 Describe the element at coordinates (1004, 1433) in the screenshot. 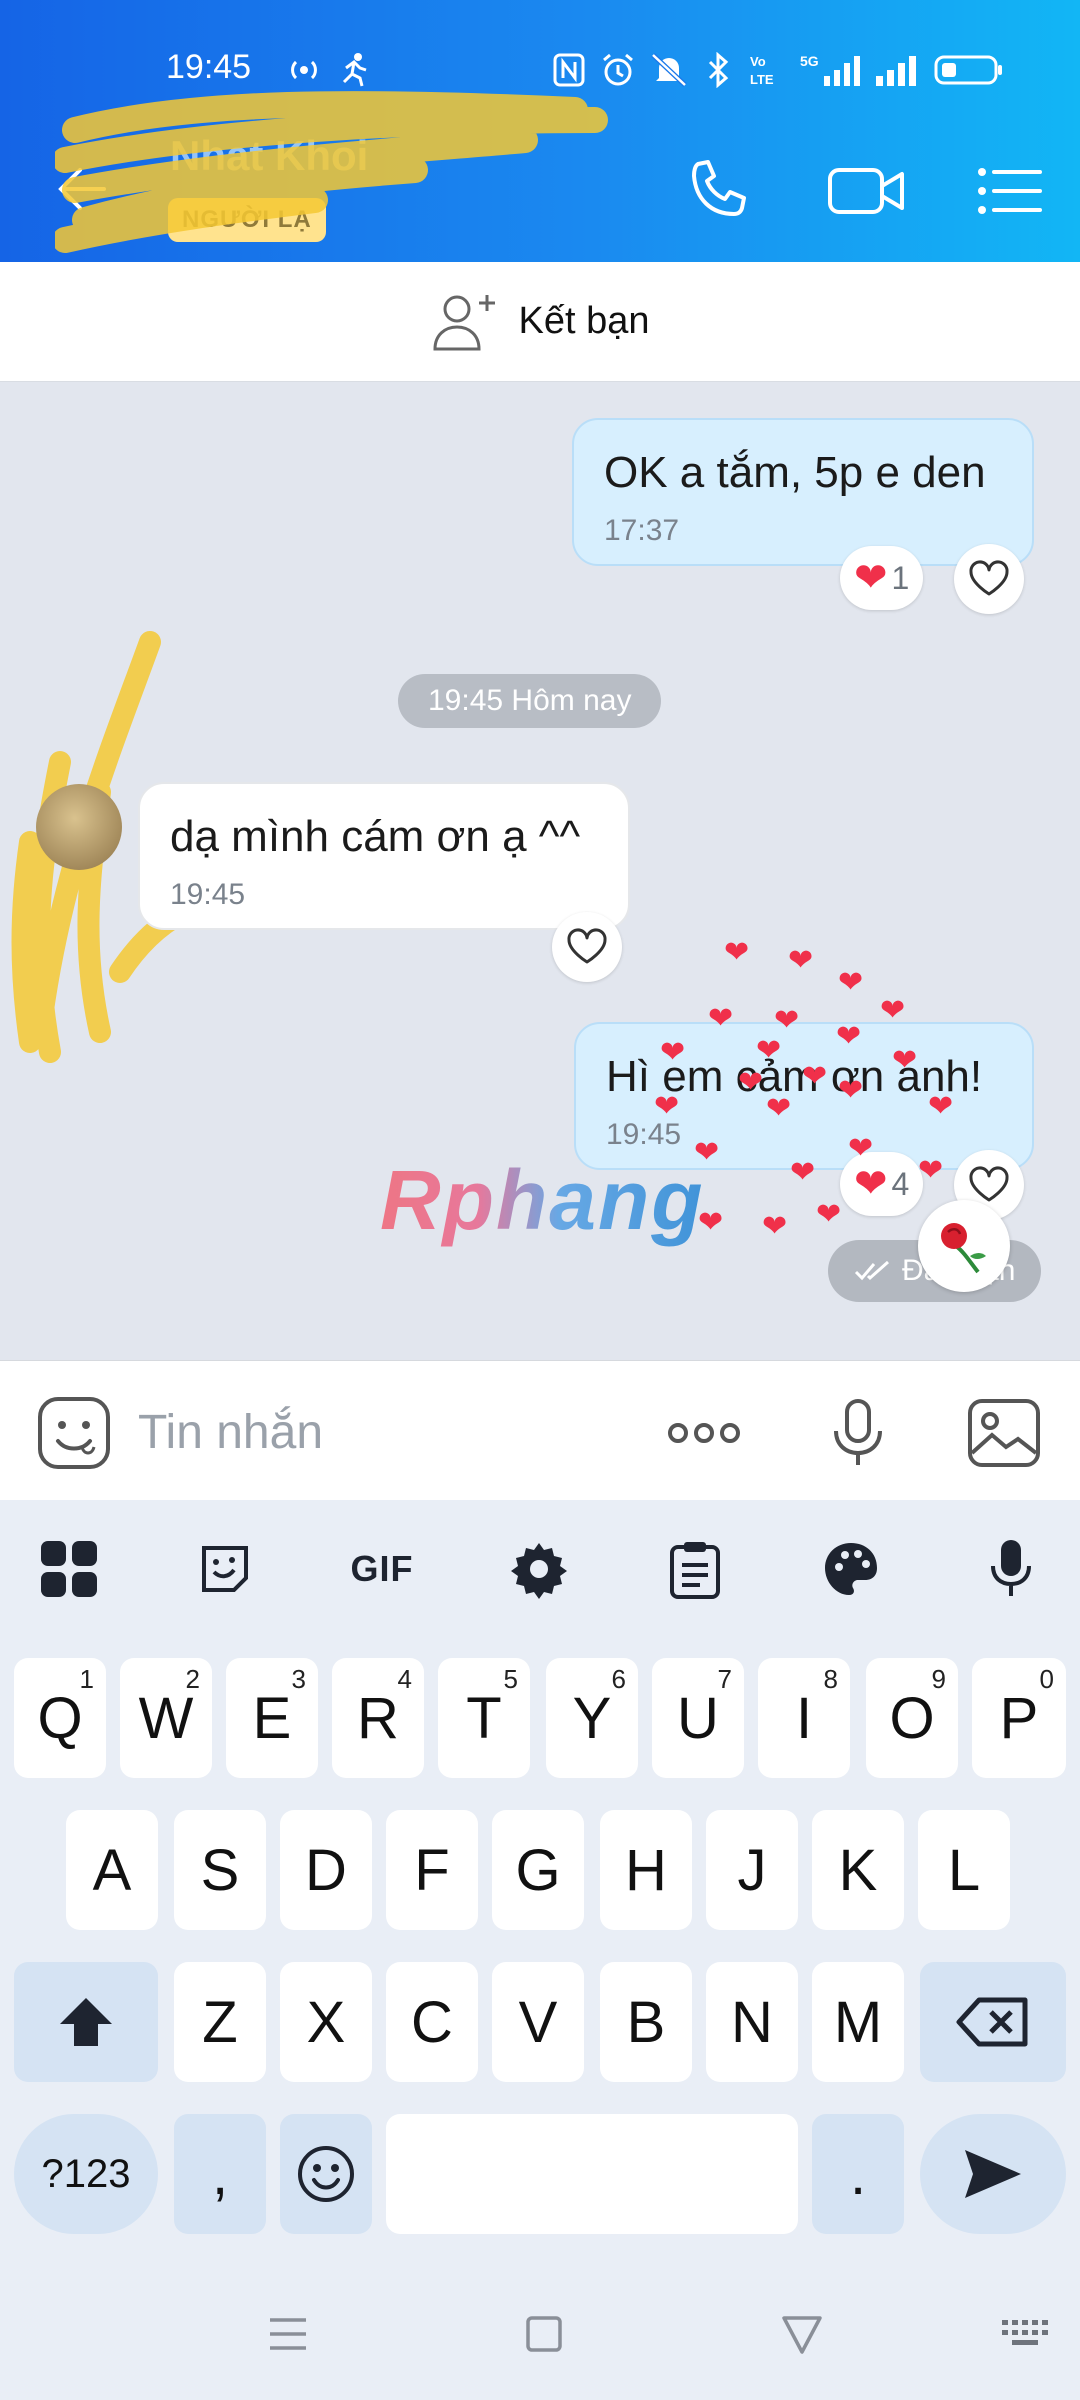

I see `image-gallery-icon` at that location.